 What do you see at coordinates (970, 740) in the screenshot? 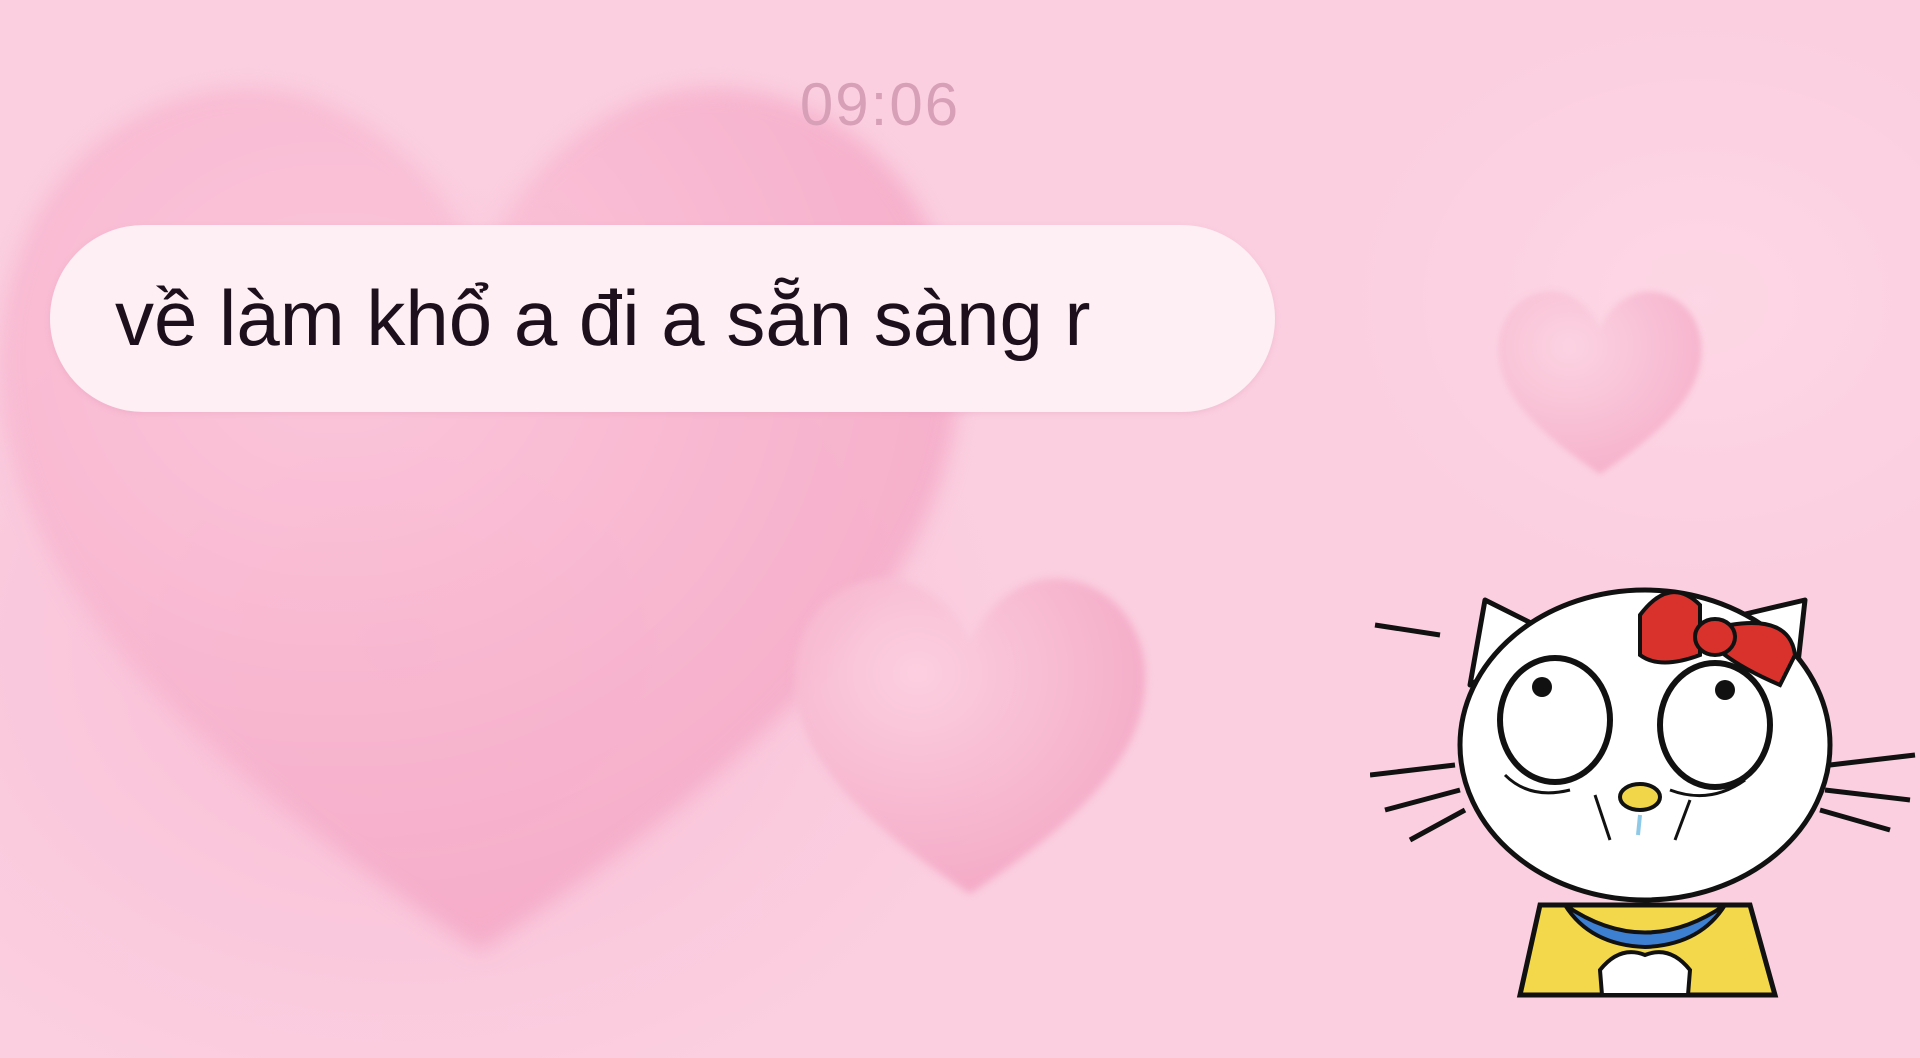
I see `heart-decoration-medium` at bounding box center [970, 740].